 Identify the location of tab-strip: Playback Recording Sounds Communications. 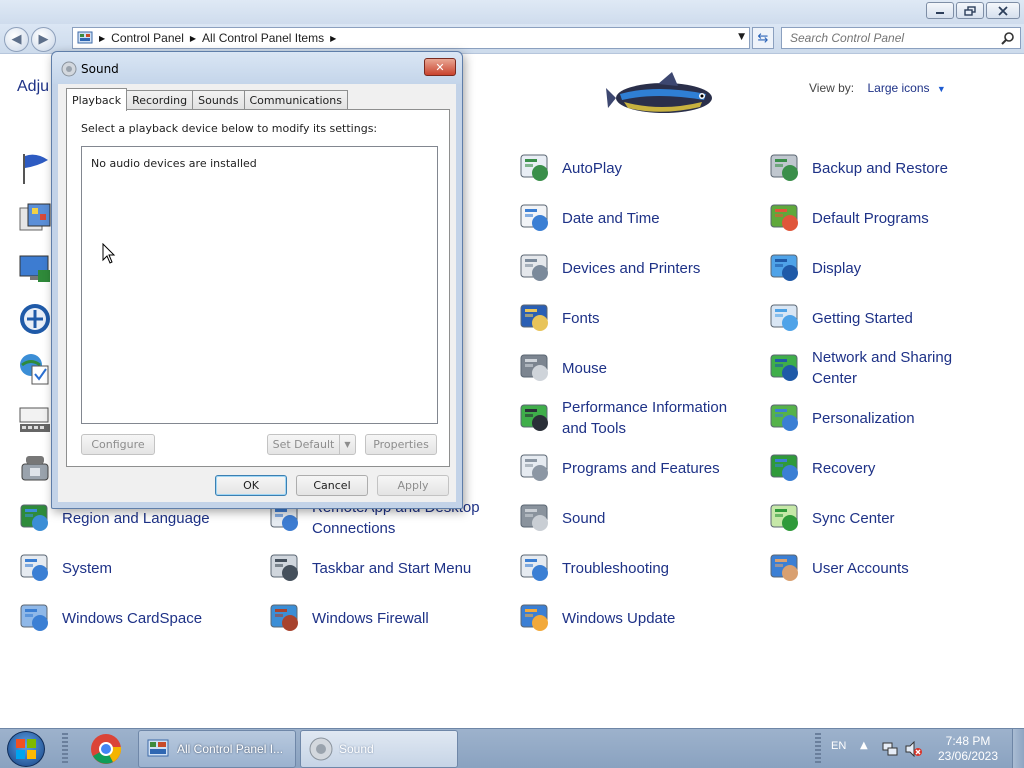
(207, 99).